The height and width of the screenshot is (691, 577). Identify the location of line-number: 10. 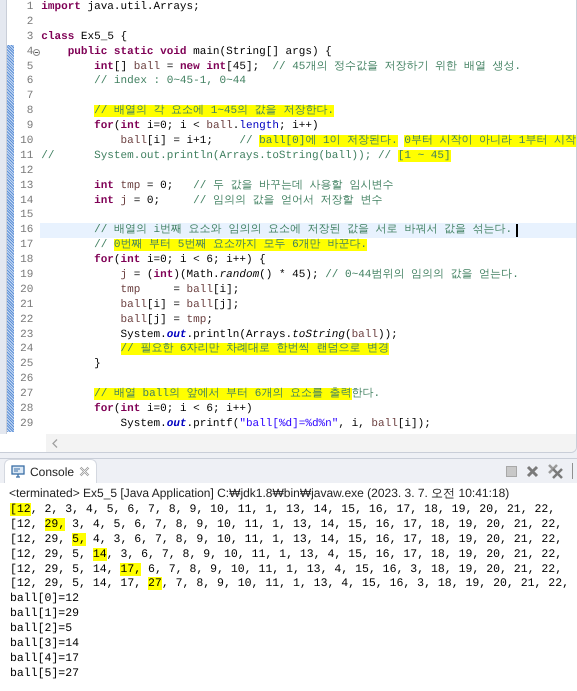
(26, 141).